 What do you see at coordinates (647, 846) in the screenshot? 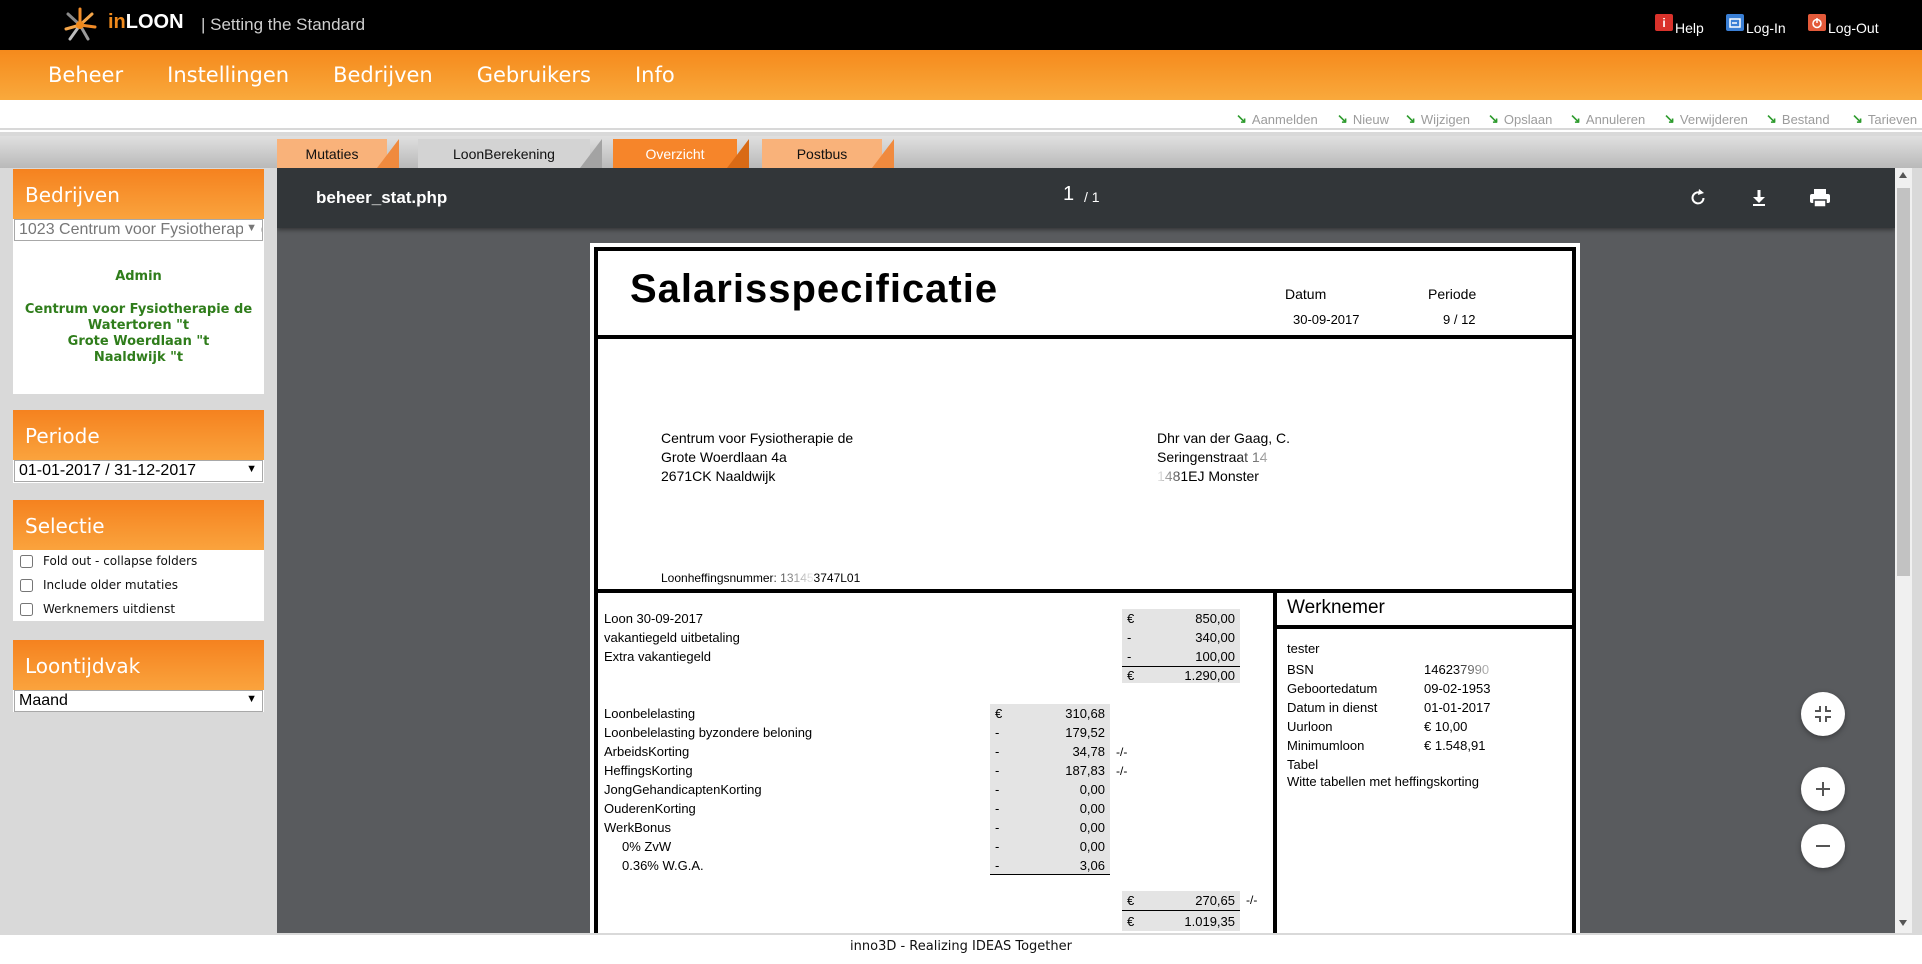
I see `tax-label: 0% ZvW` at bounding box center [647, 846].